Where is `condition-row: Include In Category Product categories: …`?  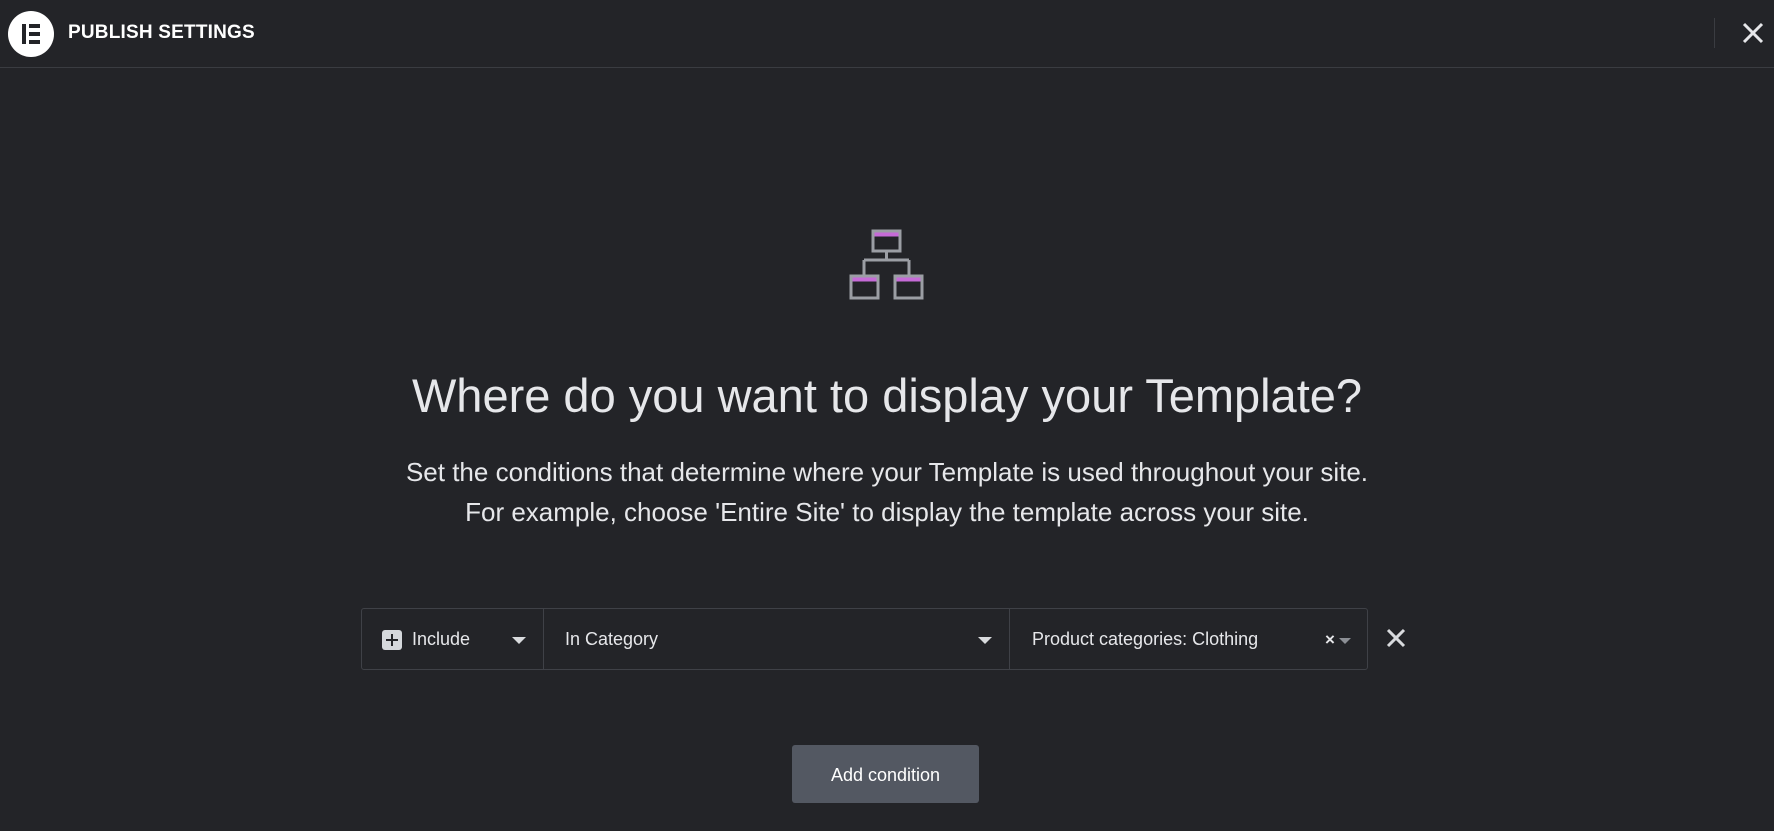
condition-row: Include In Category Product categories: … is located at coordinates (864, 639).